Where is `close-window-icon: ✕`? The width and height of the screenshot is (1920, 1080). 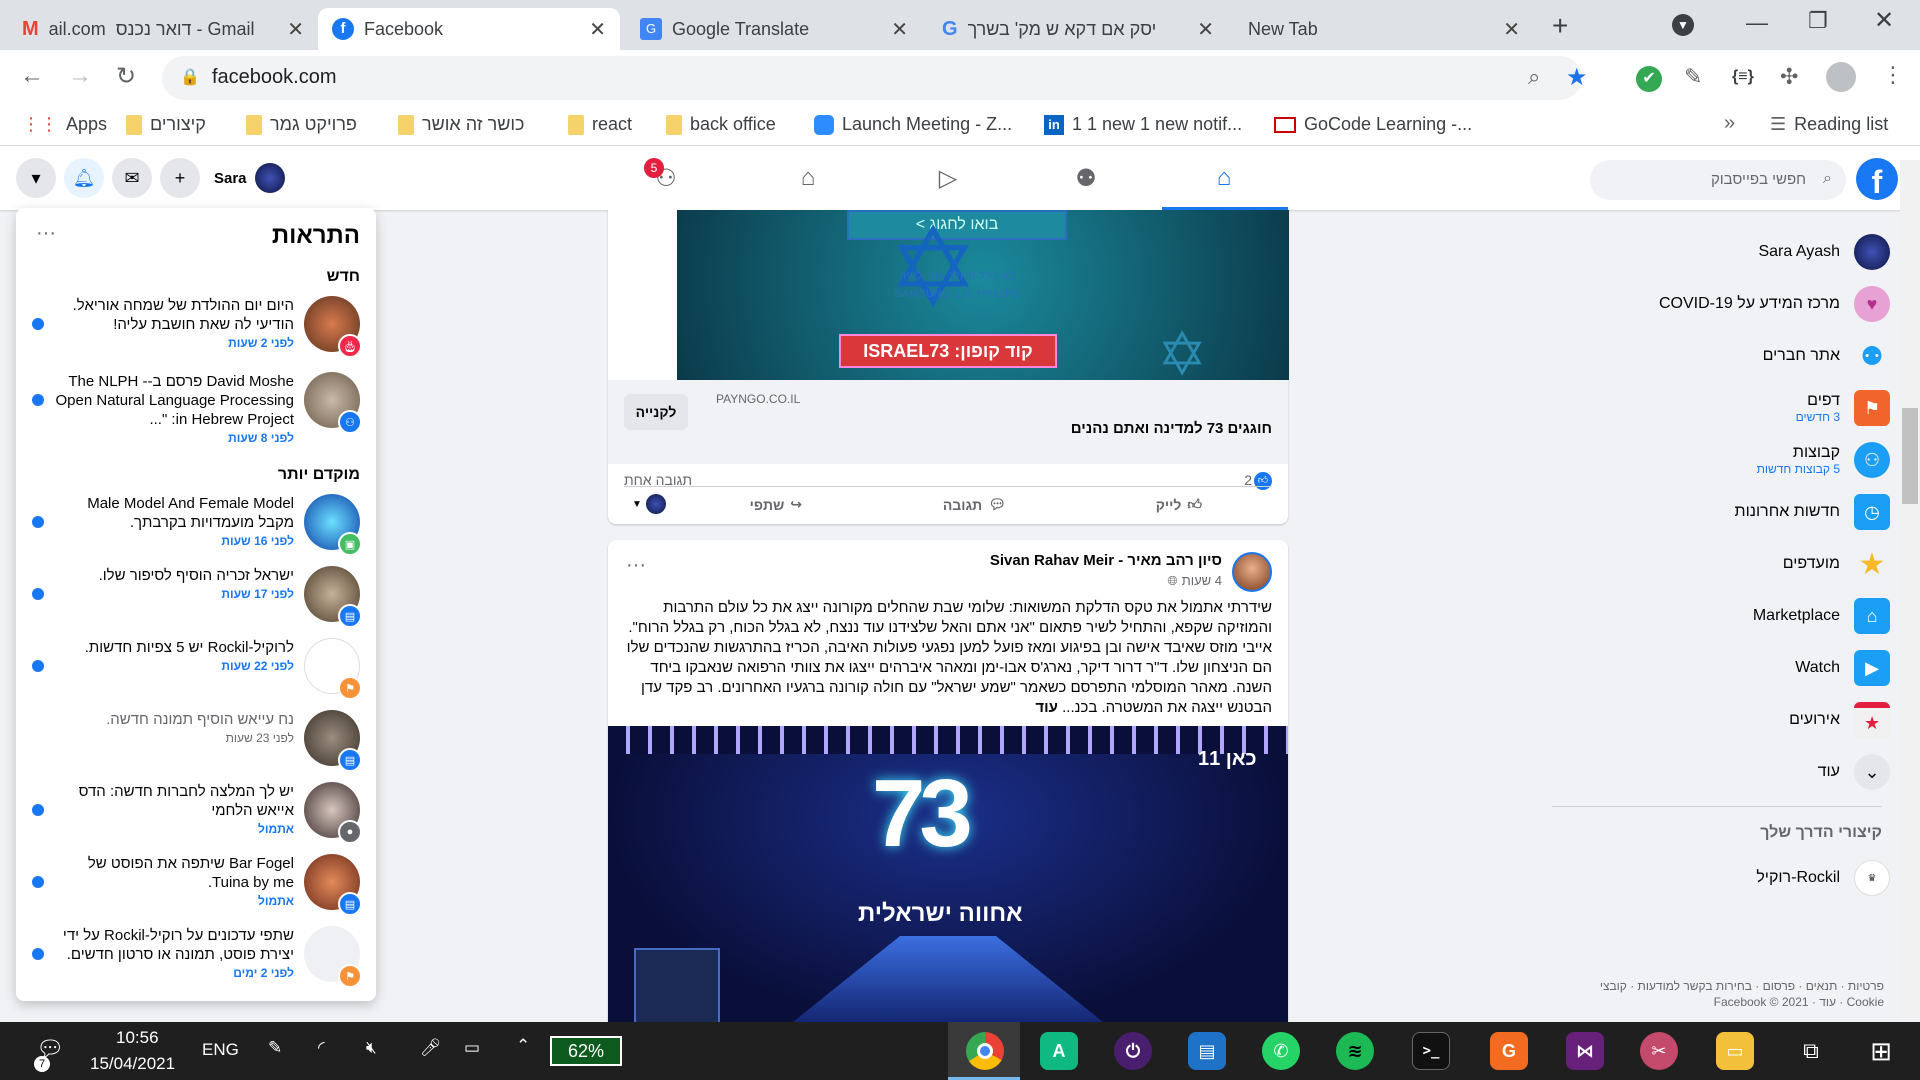
close-window-icon: ✕ is located at coordinates (1884, 20).